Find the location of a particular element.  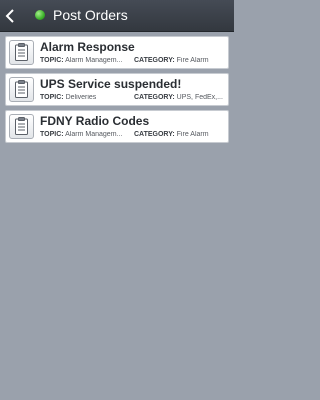

status-indicator is located at coordinates (40, 15).